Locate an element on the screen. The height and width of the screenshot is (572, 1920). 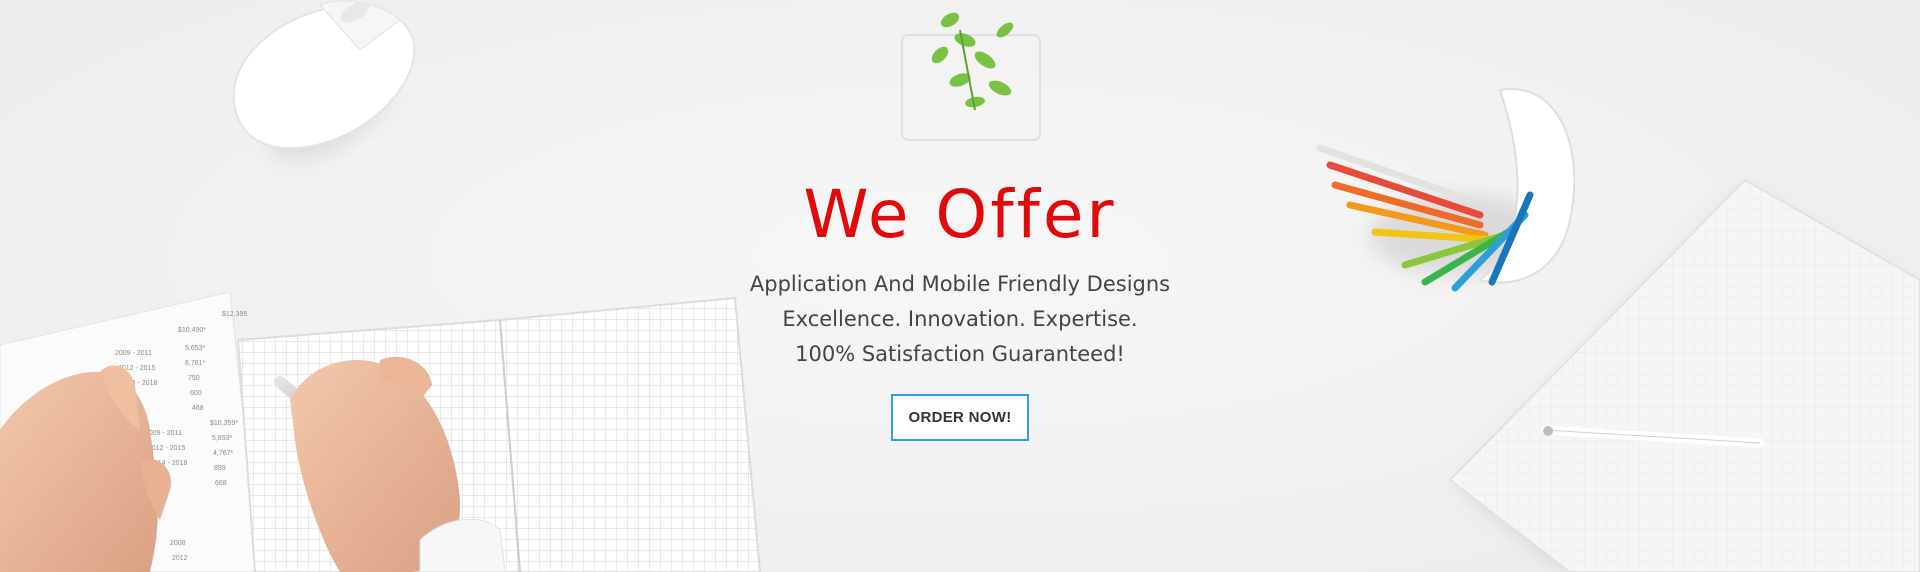
svg-text: 2012 - 2015 is located at coordinates (166, 448).